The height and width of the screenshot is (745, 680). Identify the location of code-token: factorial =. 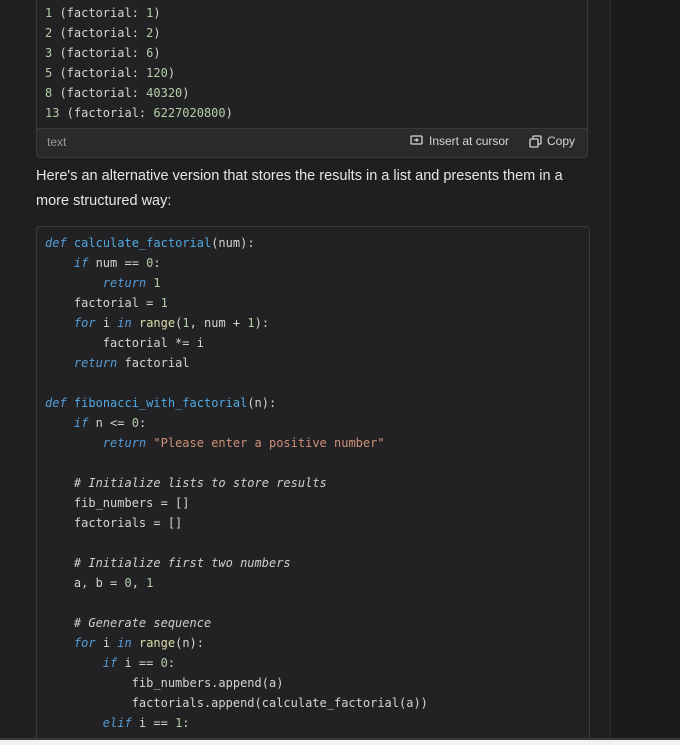
(103, 303).